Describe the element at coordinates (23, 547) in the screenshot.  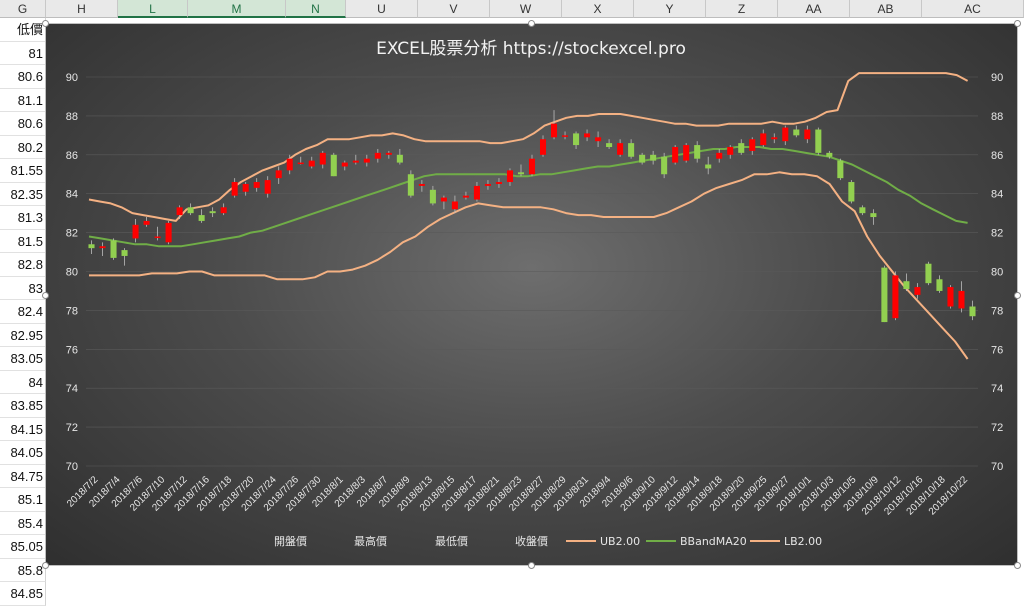
I see `cell: 85.05` at that location.